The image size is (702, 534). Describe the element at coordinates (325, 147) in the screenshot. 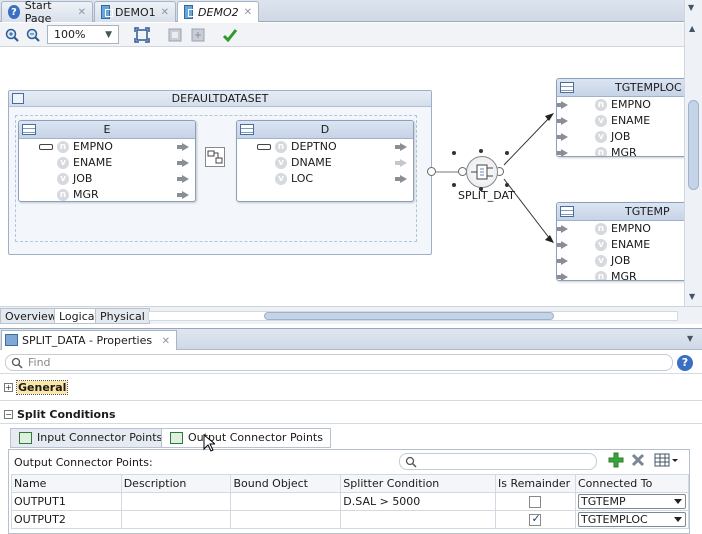

I see `attribute-deptno: n DEPTNO` at that location.